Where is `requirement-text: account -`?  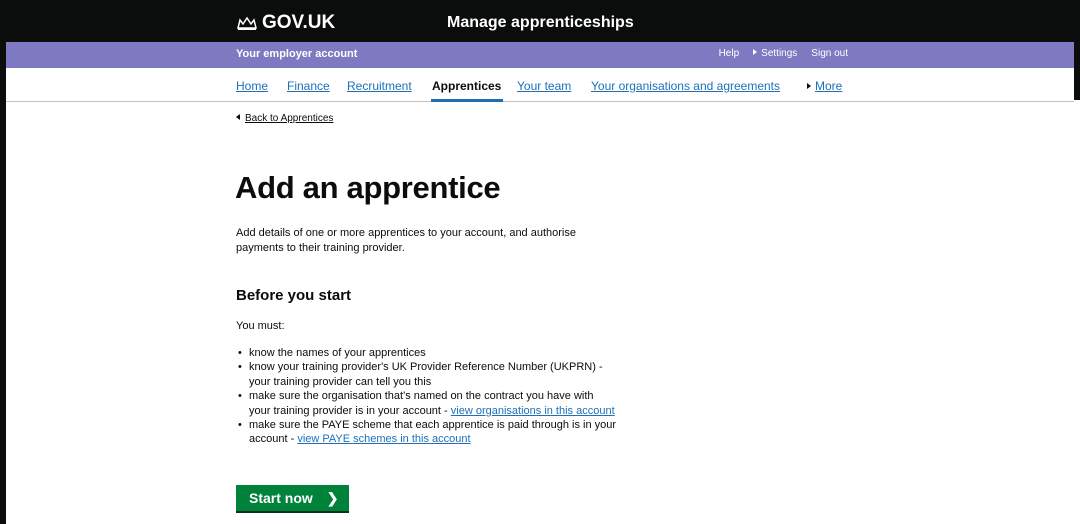 requirement-text: account - is located at coordinates (273, 439).